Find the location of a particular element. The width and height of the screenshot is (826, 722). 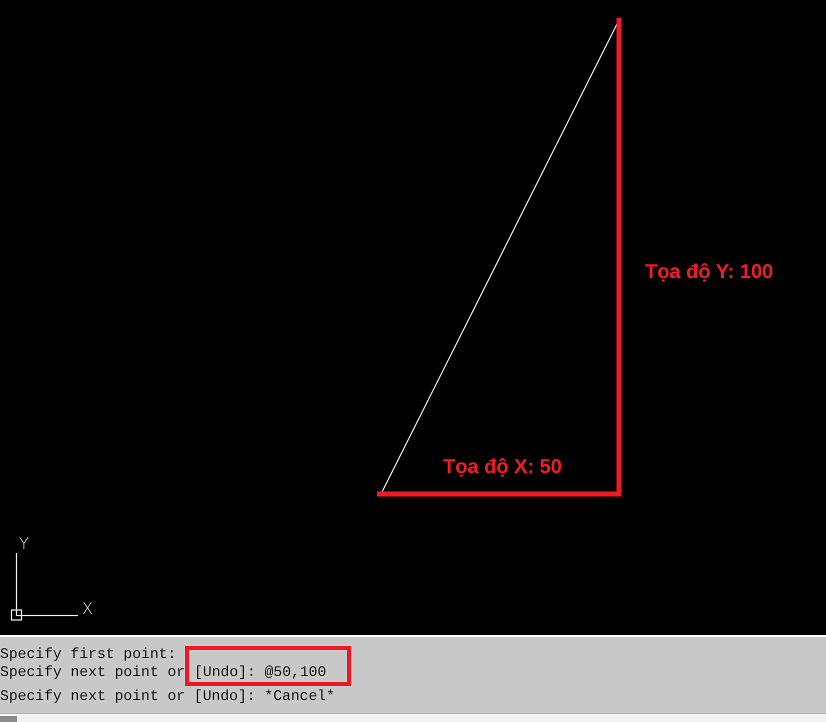

command-line-text: Specify next point or is located at coordinates (93, 673).